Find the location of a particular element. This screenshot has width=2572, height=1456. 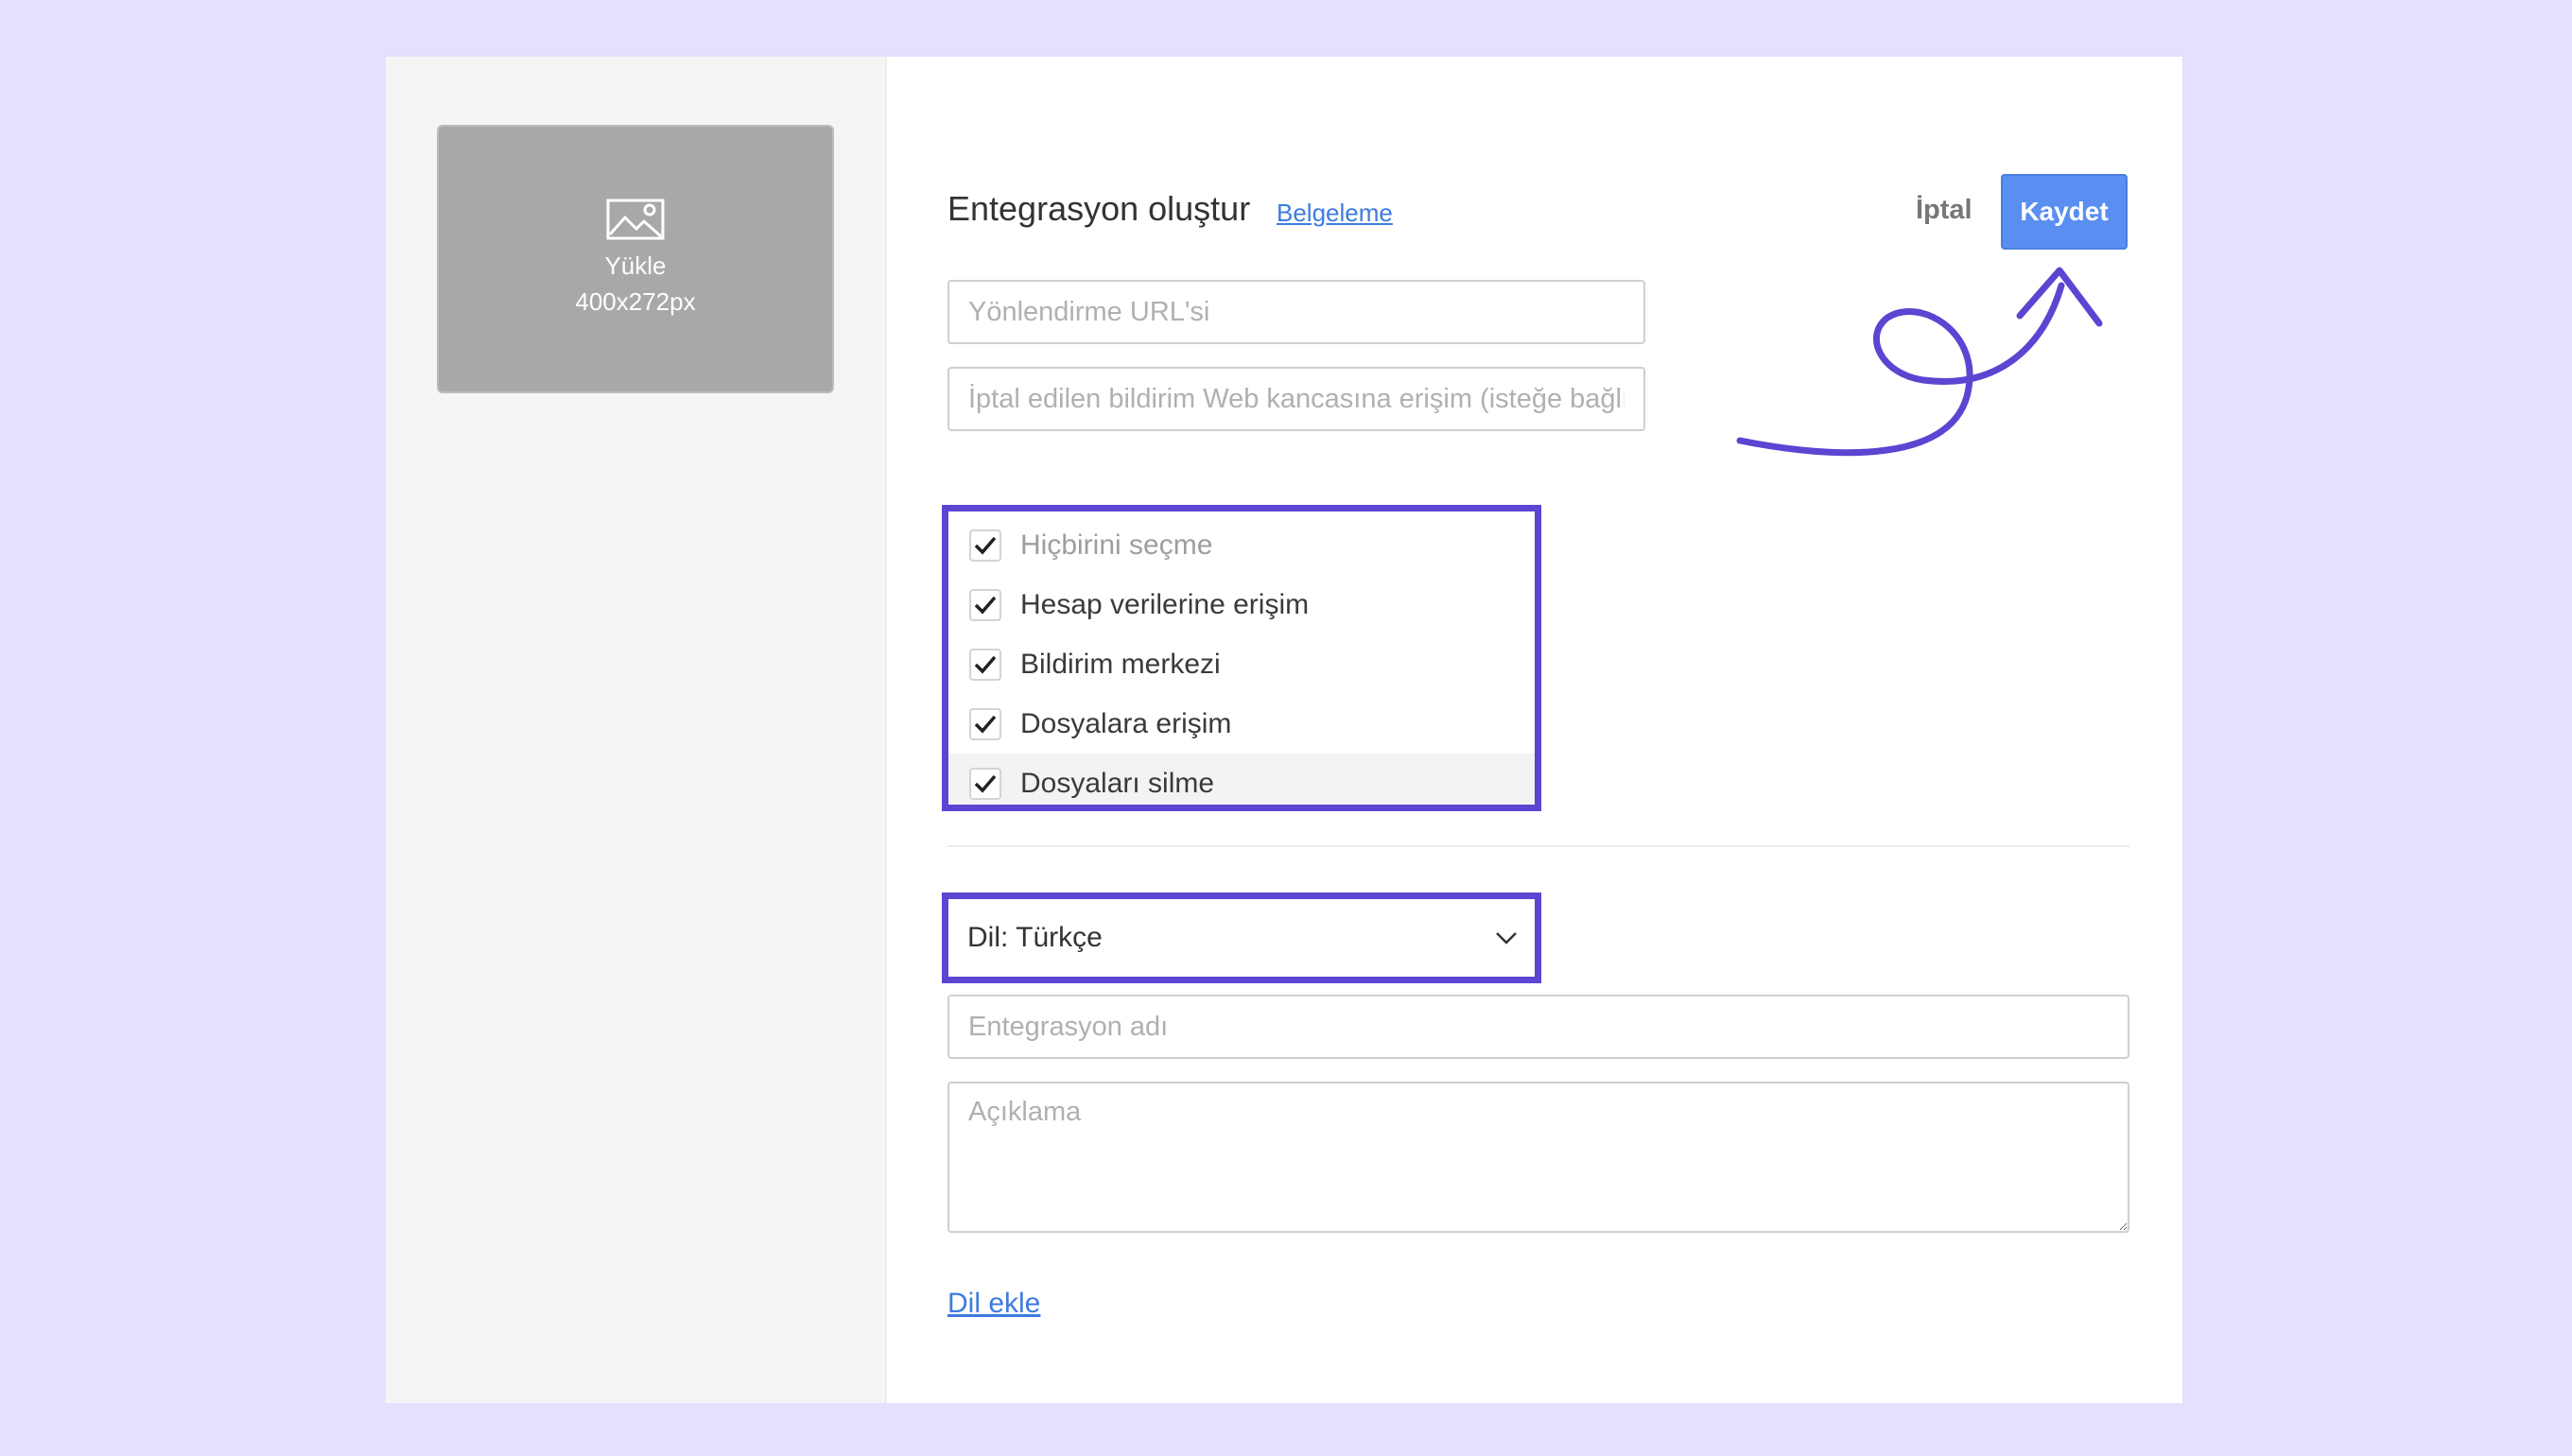

permission-item-account-data: Hesap verilerine erişim is located at coordinates (1241, 604).